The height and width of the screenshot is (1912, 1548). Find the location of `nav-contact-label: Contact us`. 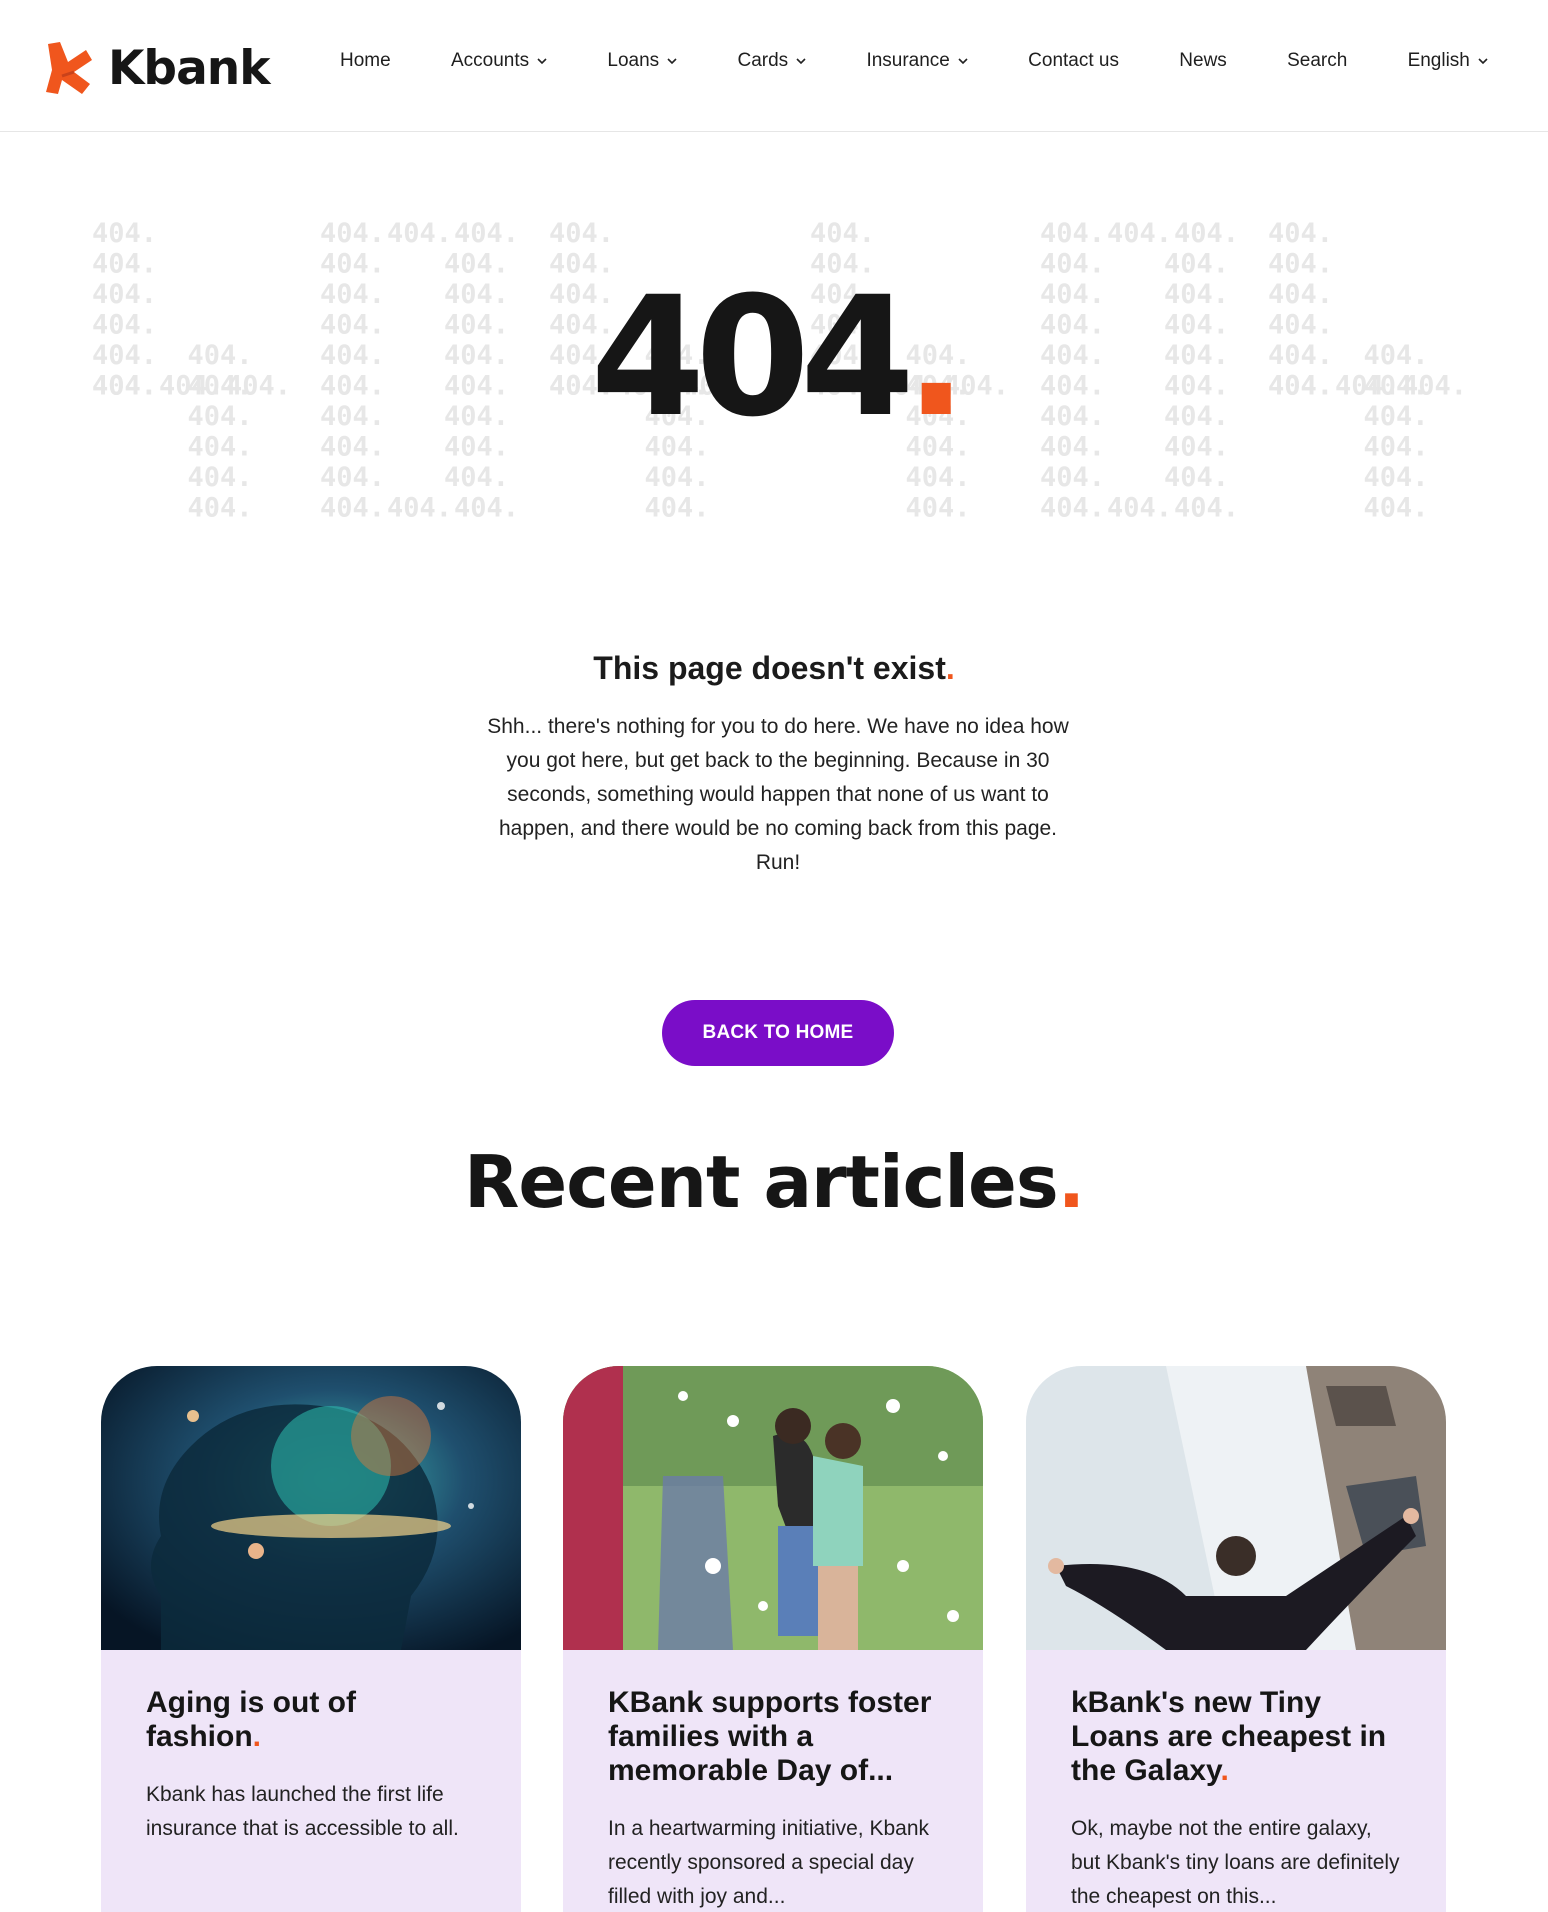

nav-contact-label: Contact us is located at coordinates (1073, 60).